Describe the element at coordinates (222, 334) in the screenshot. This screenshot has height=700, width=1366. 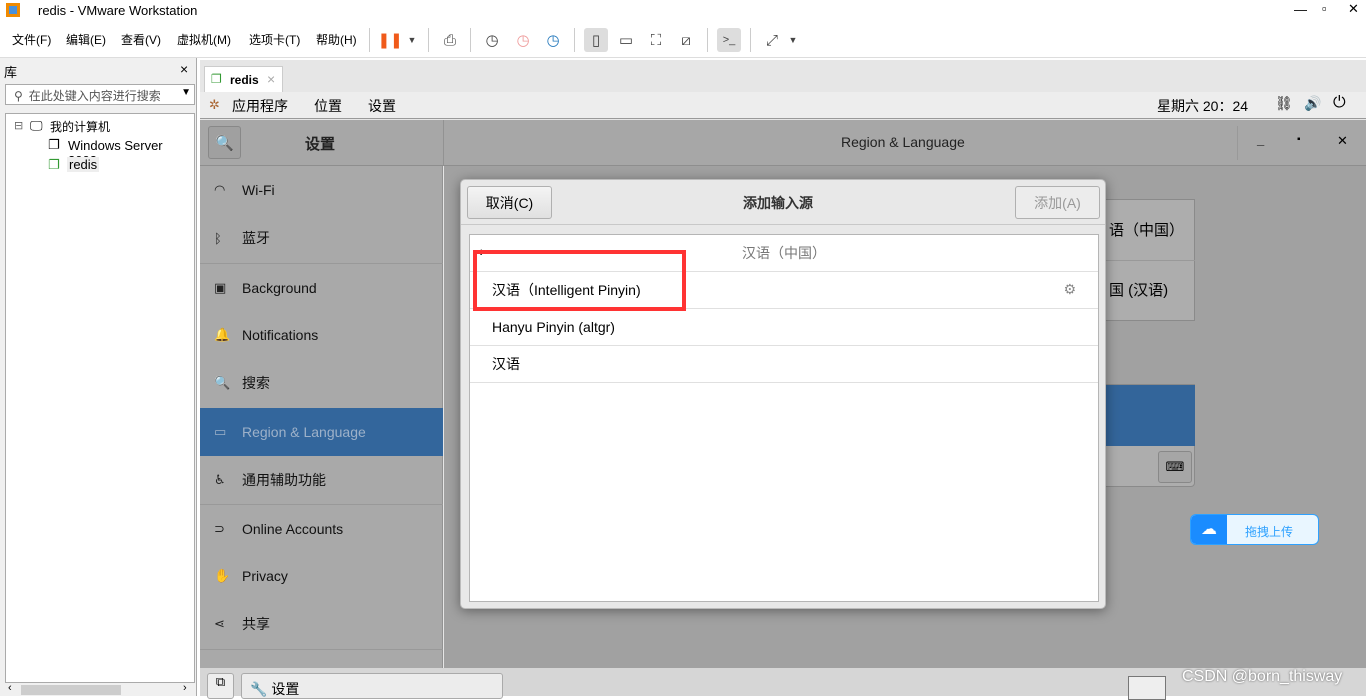
I see `bell-icon: 🔔` at that location.